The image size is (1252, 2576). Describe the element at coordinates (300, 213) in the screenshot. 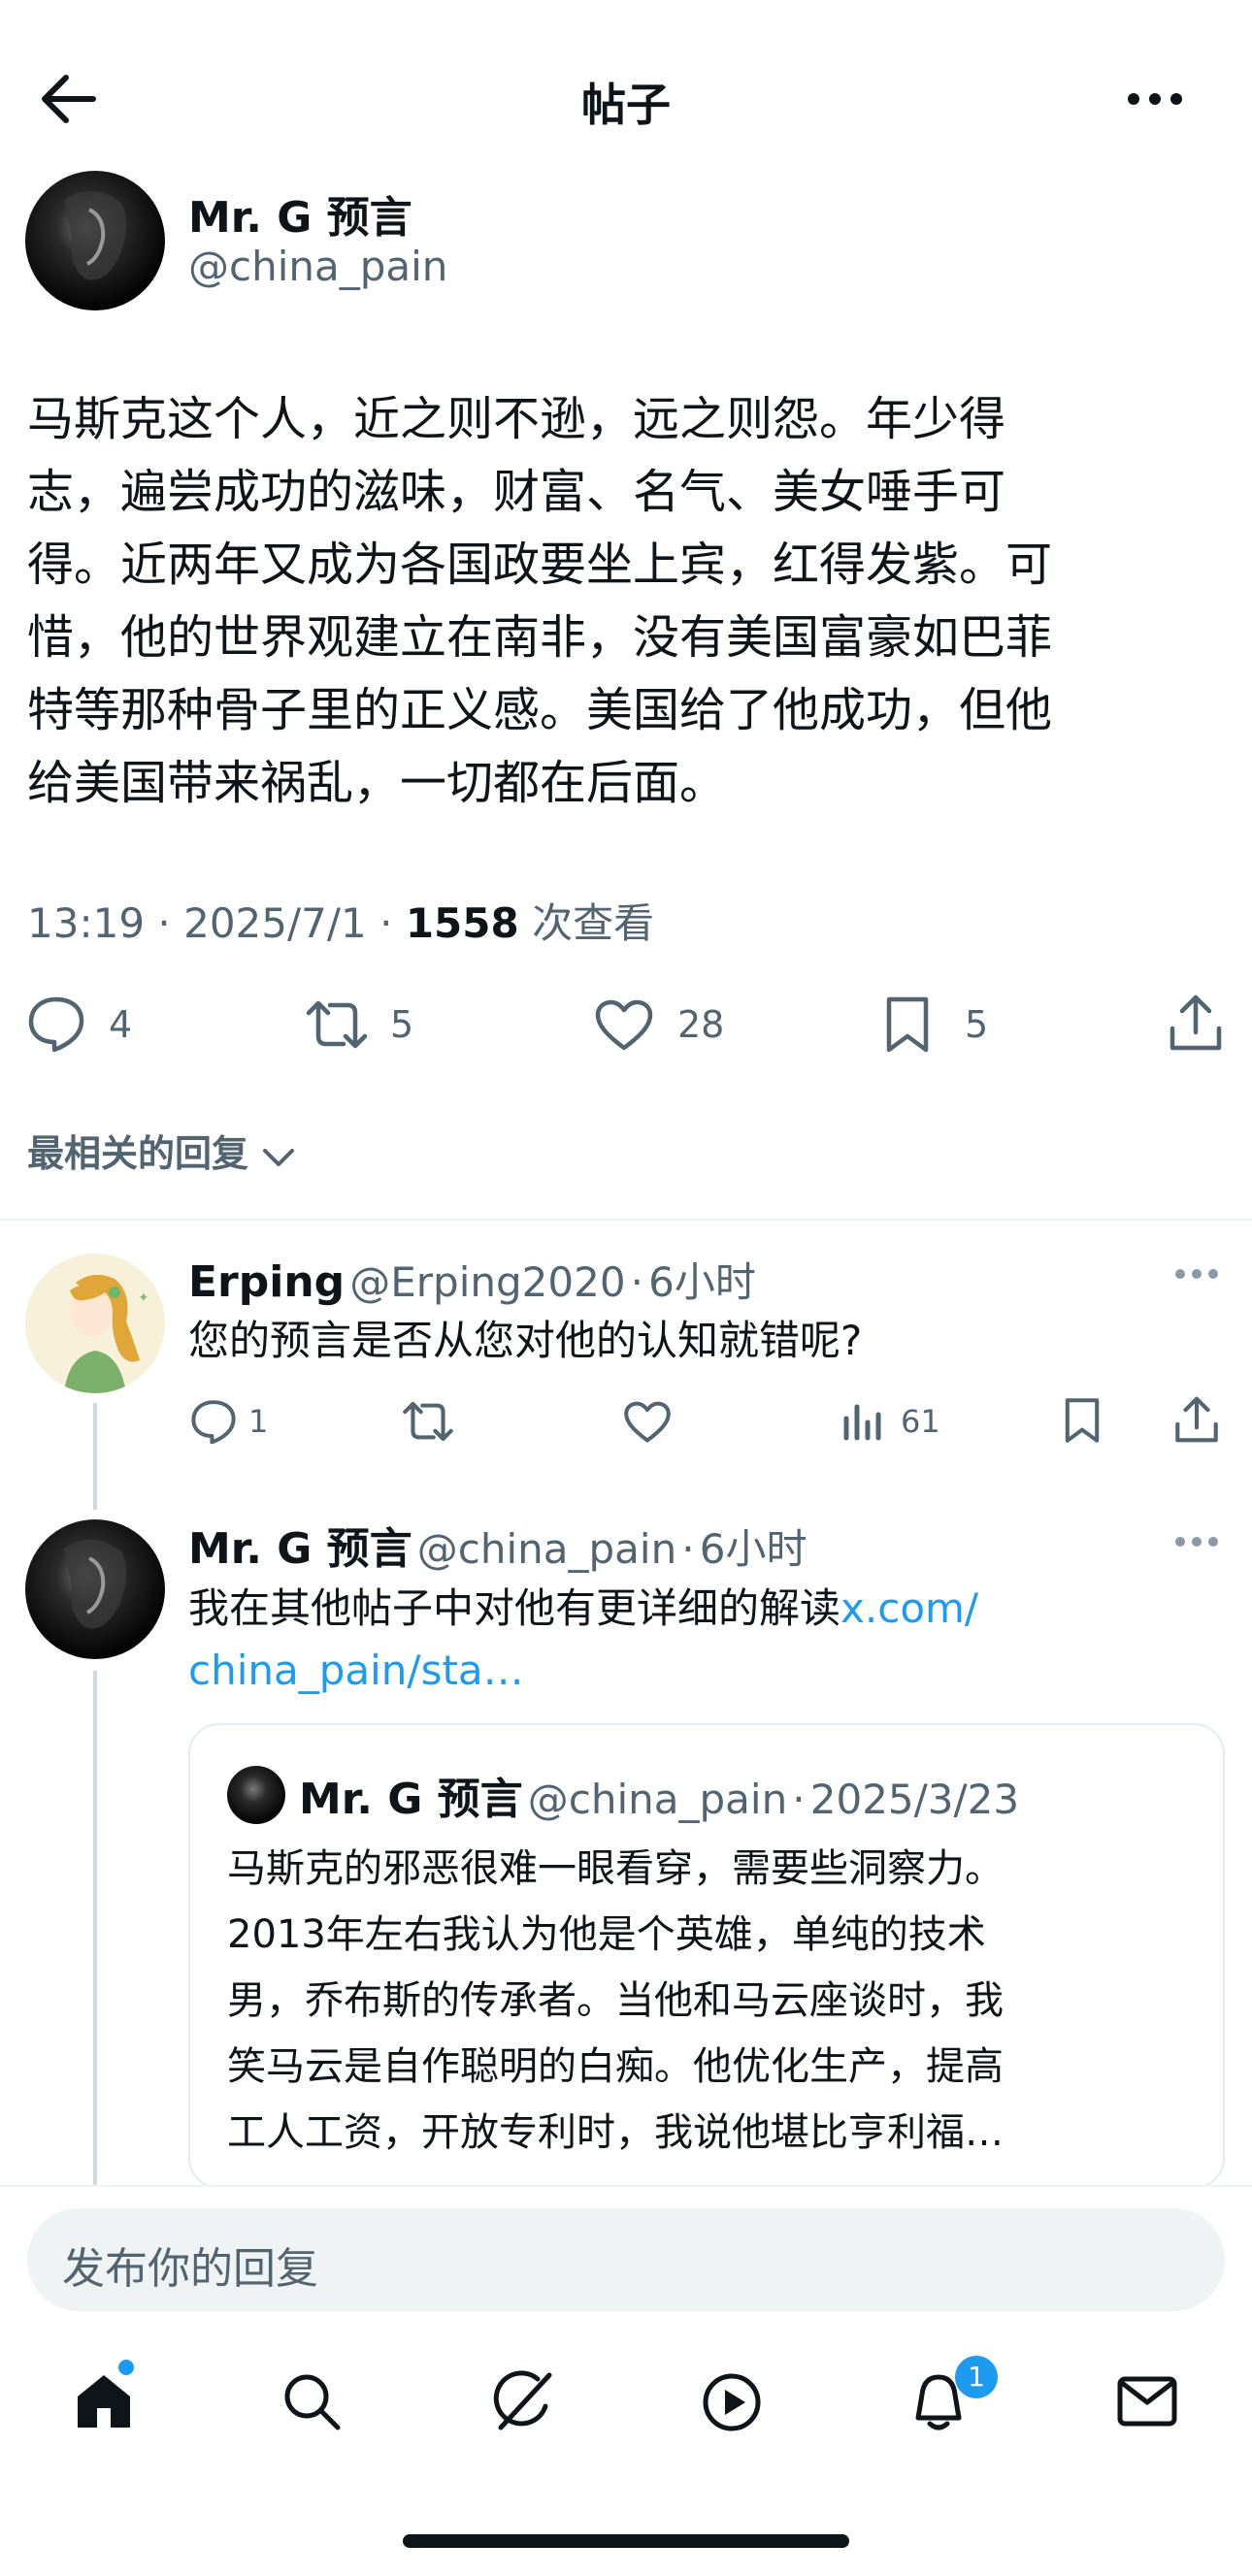

I see `author-name: Mr. G 预言` at that location.